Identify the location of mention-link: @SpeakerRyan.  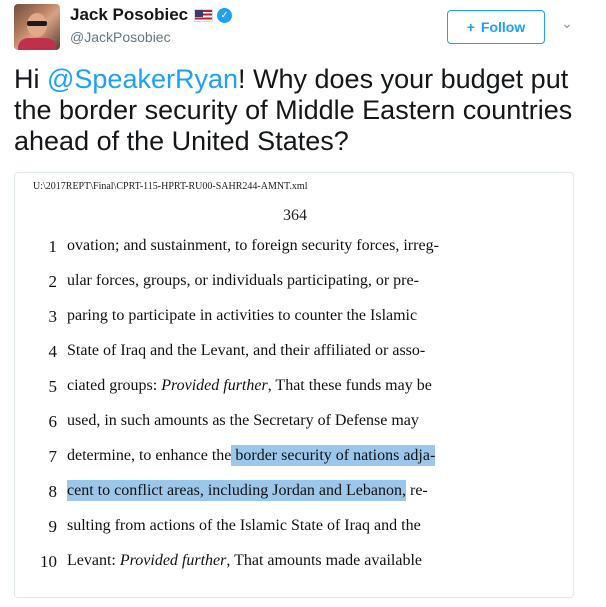
(142, 79).